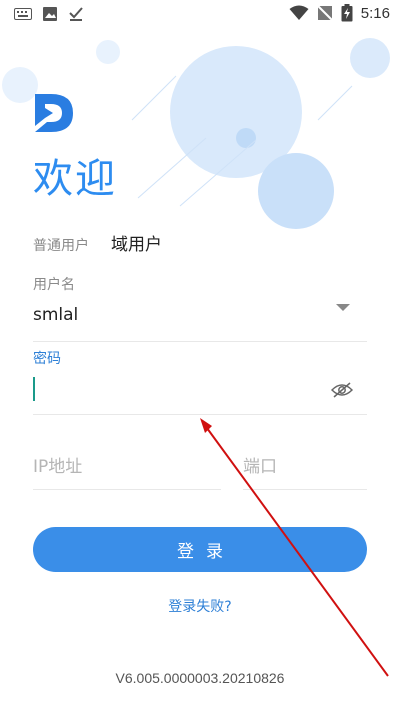 This screenshot has width=400, height=711. I want to click on deco-circle-small-top, so click(108, 52).